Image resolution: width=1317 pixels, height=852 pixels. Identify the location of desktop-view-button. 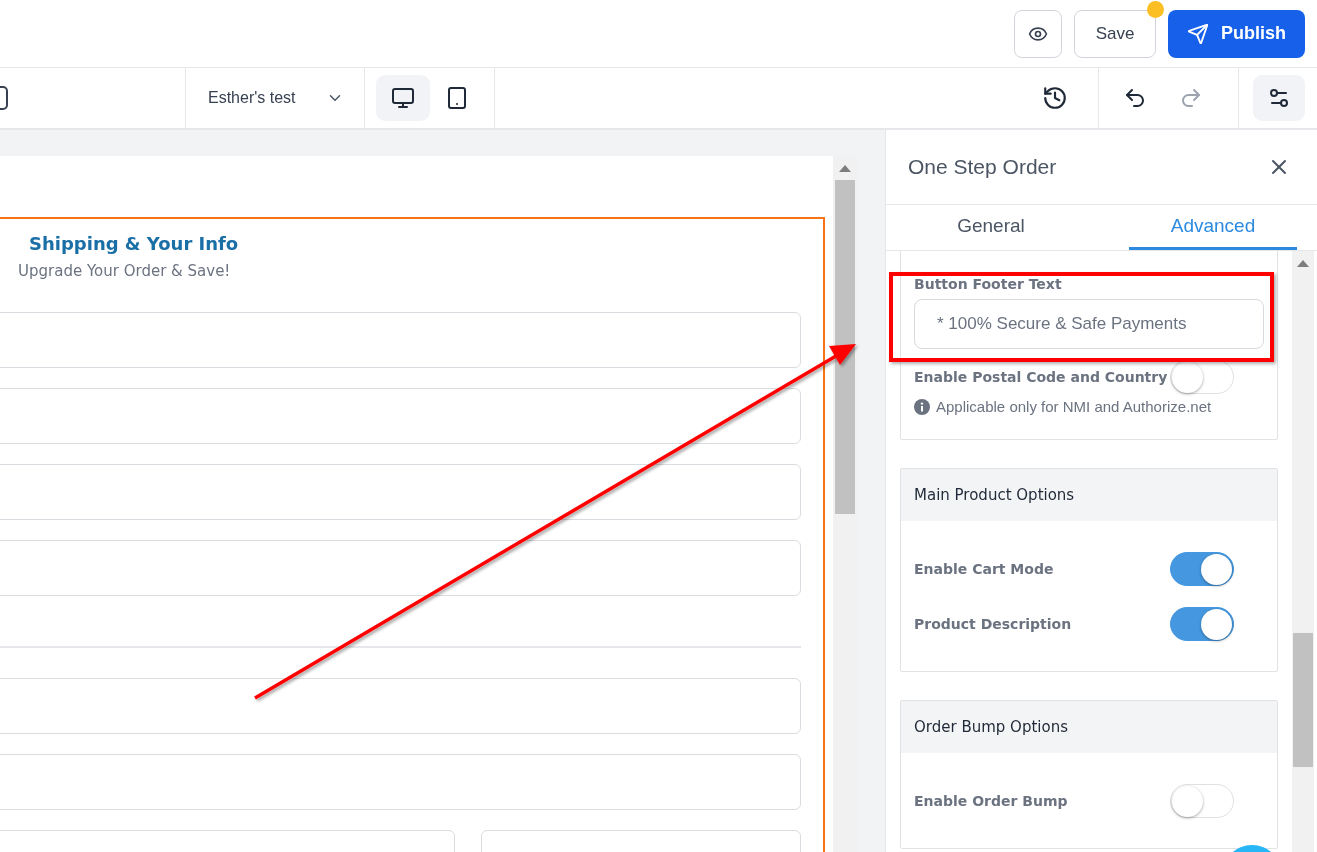
(403, 98).